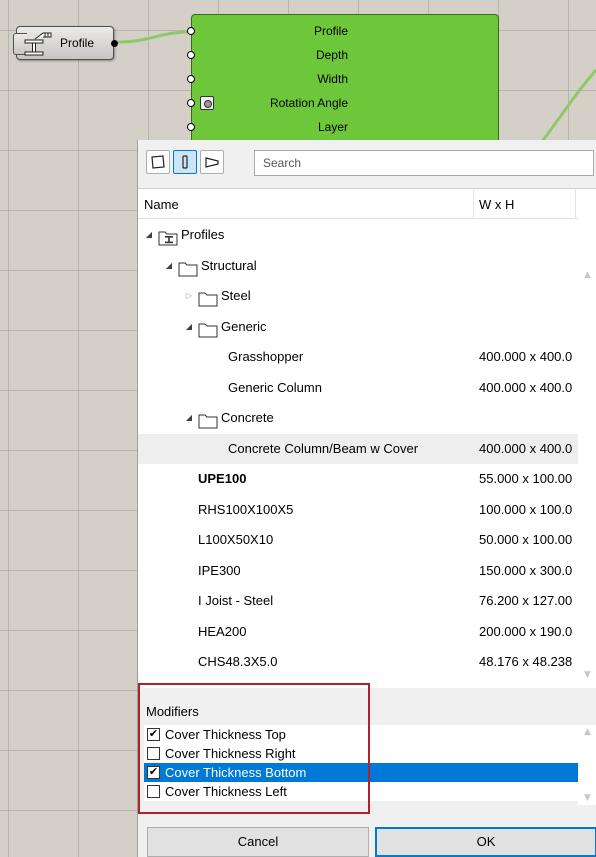 This screenshot has height=857, width=596. What do you see at coordinates (526, 570) in the screenshot?
I see `row-size: 150.000 x 300.0` at bounding box center [526, 570].